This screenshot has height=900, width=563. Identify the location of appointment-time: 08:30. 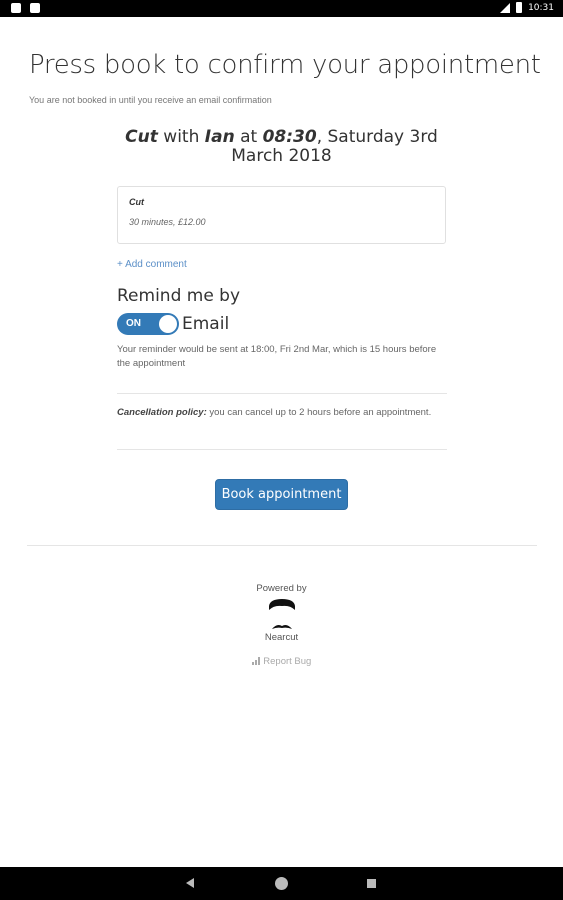
(289, 137).